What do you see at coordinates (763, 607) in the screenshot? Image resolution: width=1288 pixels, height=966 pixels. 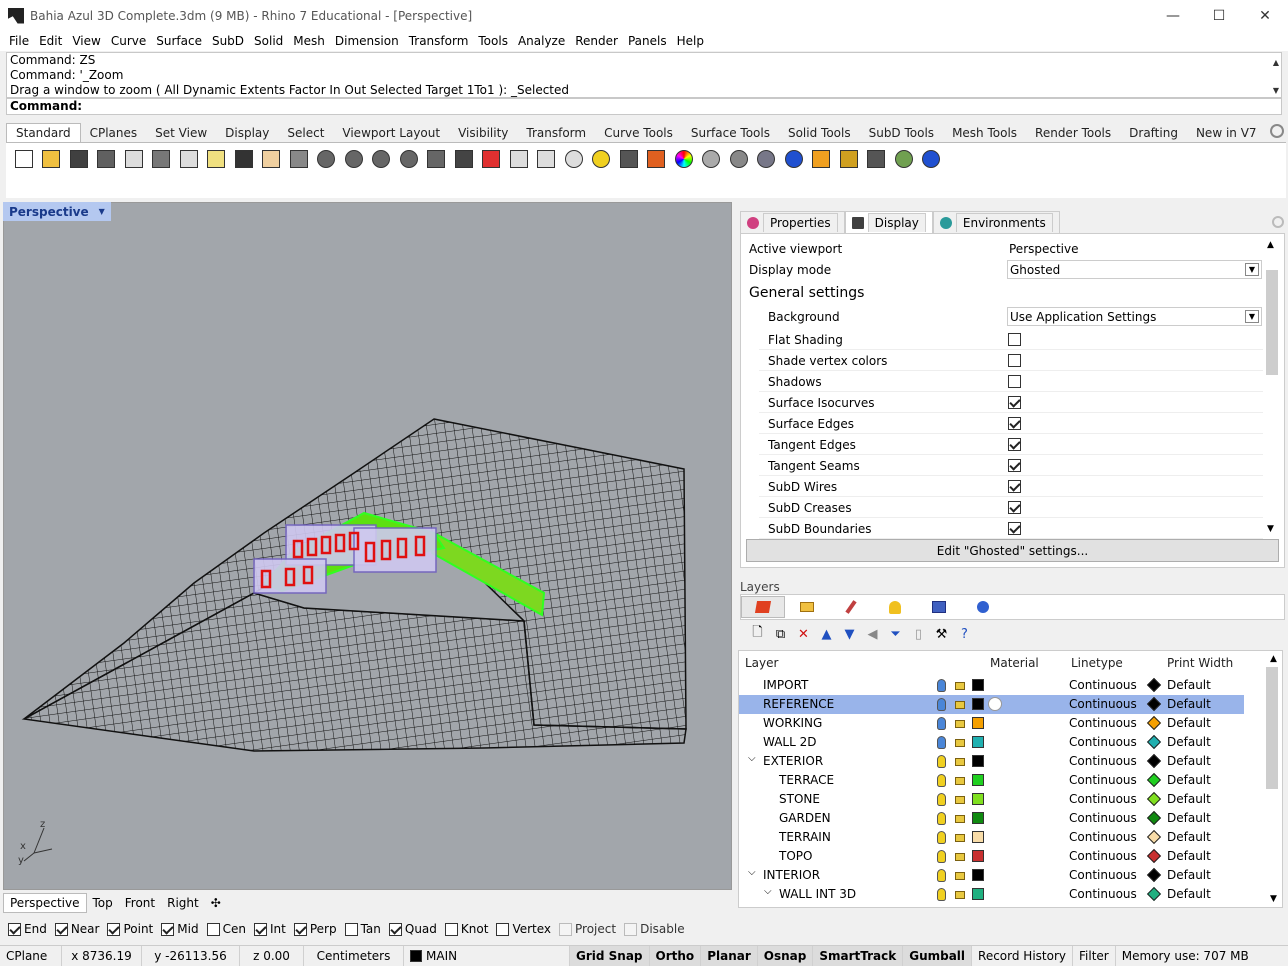 I see `layers-tab-icon` at bounding box center [763, 607].